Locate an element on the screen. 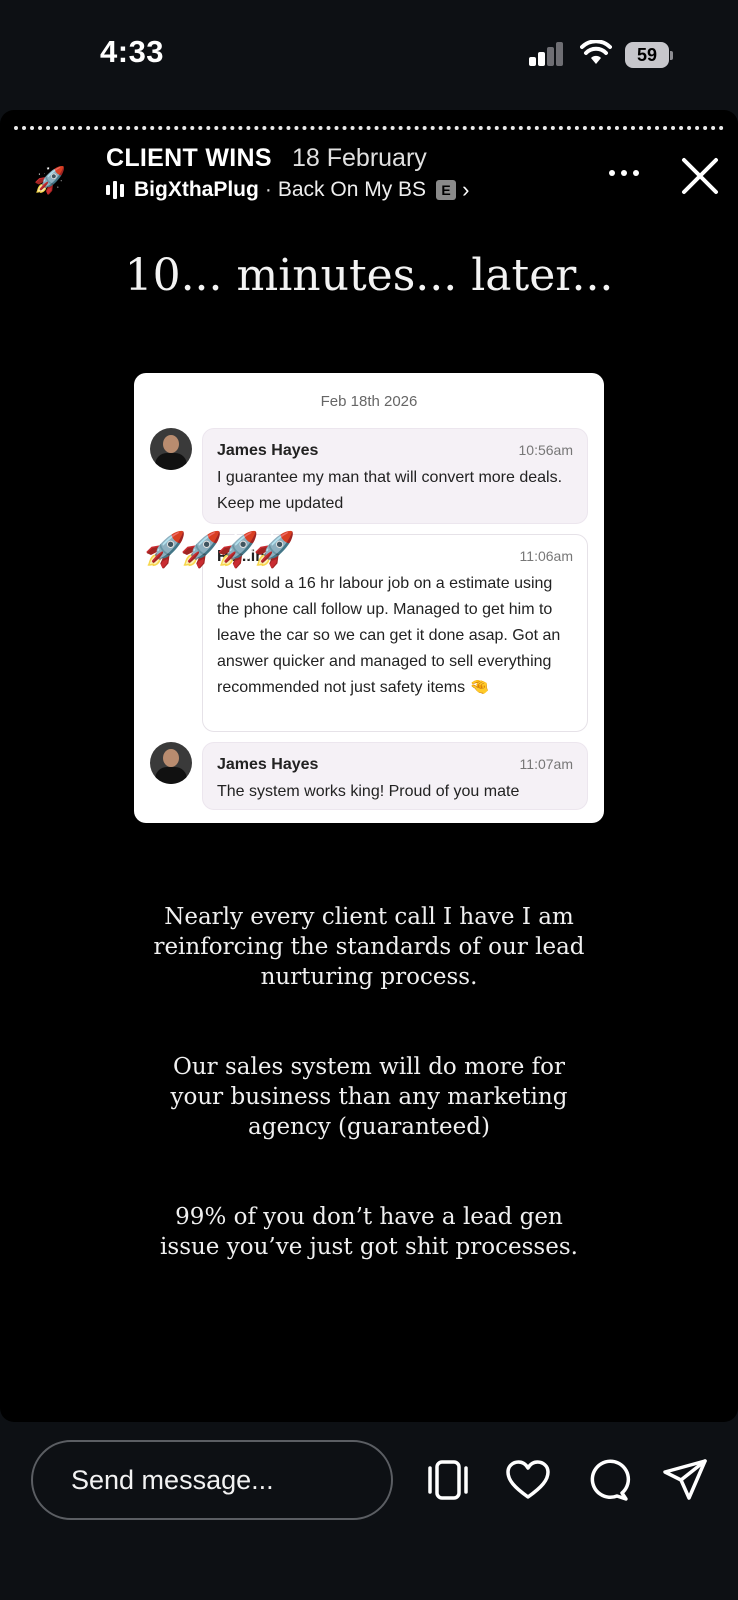 This screenshot has height=1600, width=738. comment-icon is located at coordinates (607, 1480).